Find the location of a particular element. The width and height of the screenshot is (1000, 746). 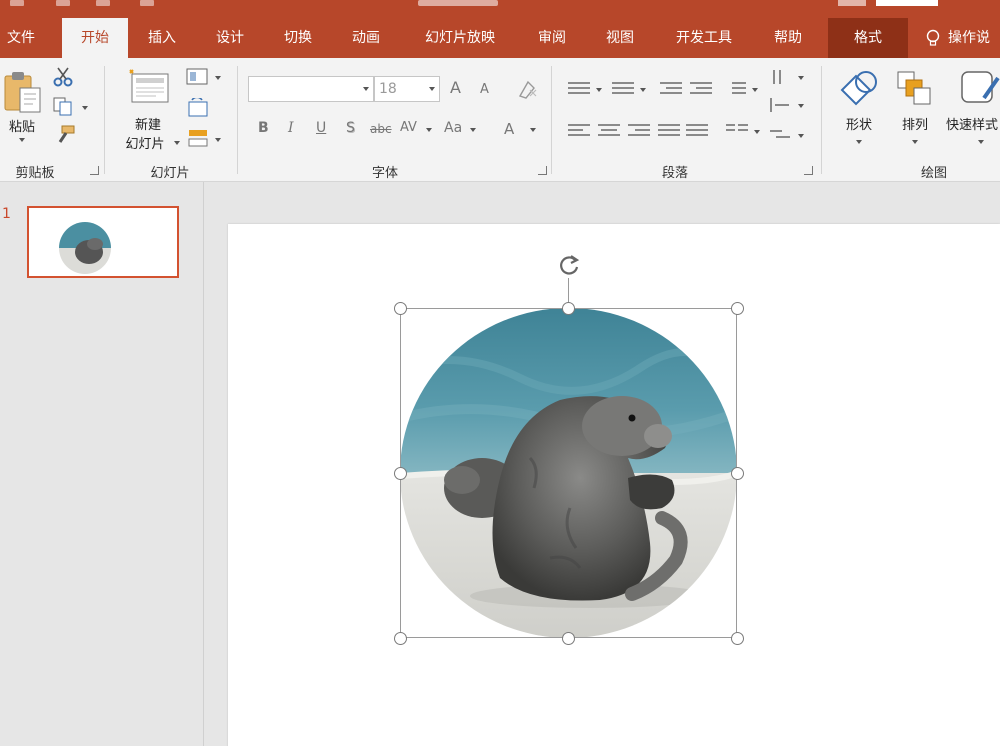

columns-dropdown-icon is located at coordinates (757, 132).